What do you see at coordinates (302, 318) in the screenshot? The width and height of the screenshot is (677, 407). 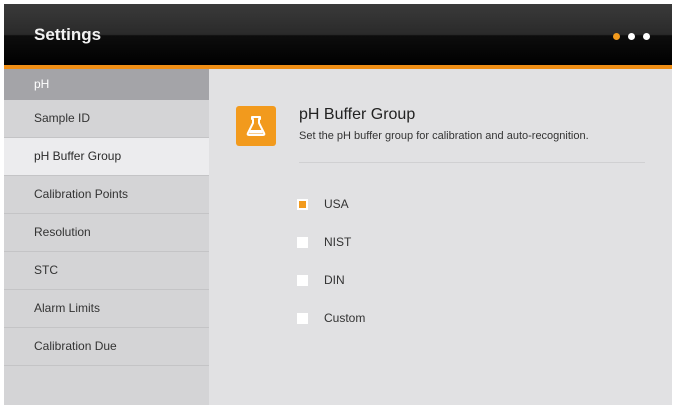 I see `radio-button-custom` at bounding box center [302, 318].